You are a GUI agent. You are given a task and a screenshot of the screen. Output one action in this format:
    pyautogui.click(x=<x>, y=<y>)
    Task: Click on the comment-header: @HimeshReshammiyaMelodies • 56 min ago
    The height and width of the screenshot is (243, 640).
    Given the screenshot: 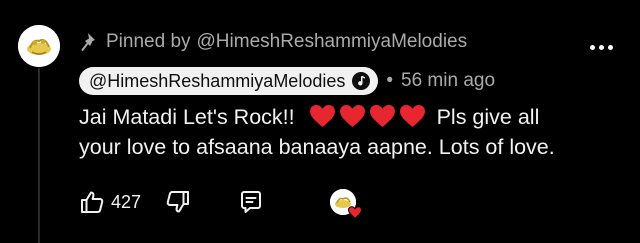 What is the action you would take?
    pyautogui.click(x=287, y=81)
    